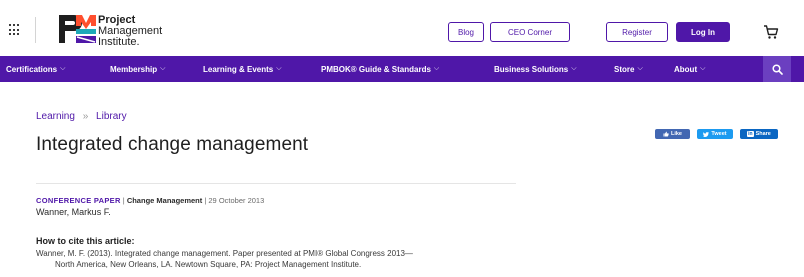 This screenshot has height=277, width=804. What do you see at coordinates (134, 69) in the screenshot?
I see `nav-item-label: Membership` at bounding box center [134, 69].